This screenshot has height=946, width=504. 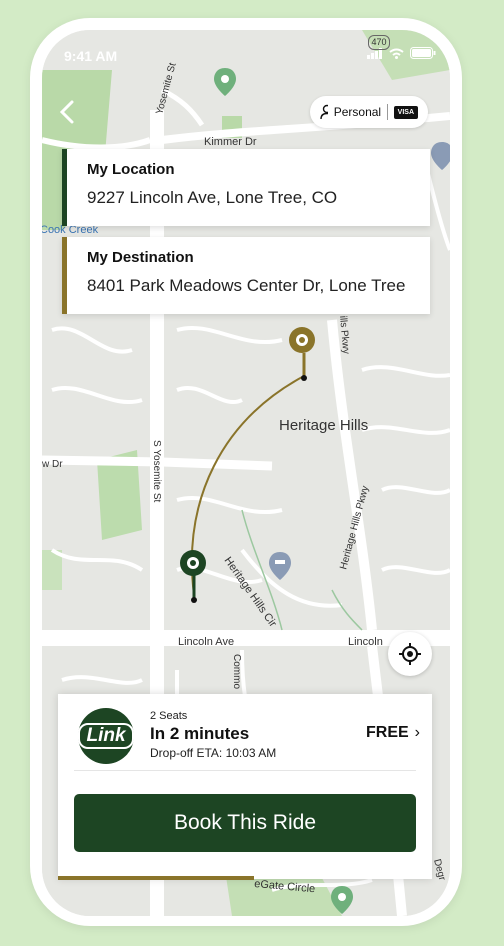 I want to click on sheet-divider, so click(x=245, y=770).